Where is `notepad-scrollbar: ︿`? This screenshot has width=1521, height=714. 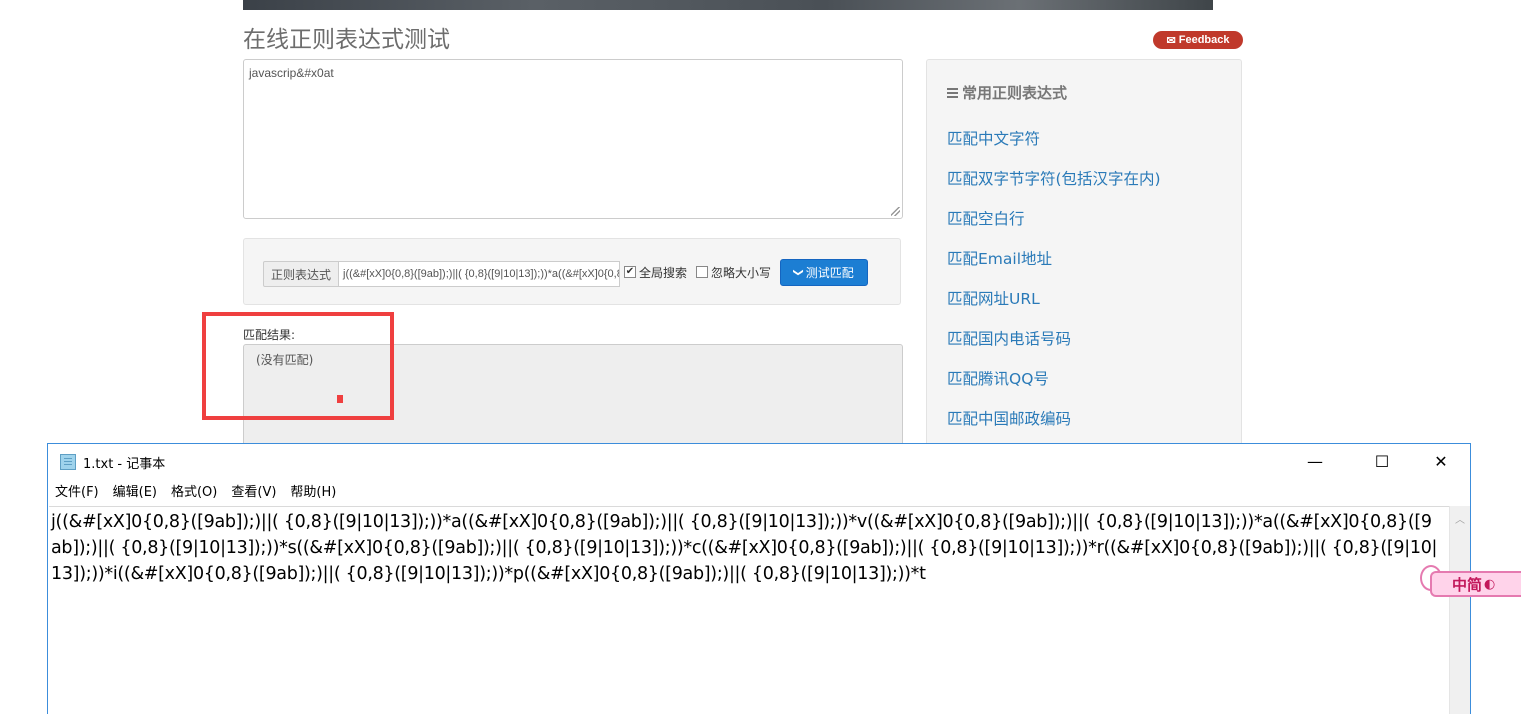
notepad-scrollbar: ︿ is located at coordinates (1459, 610).